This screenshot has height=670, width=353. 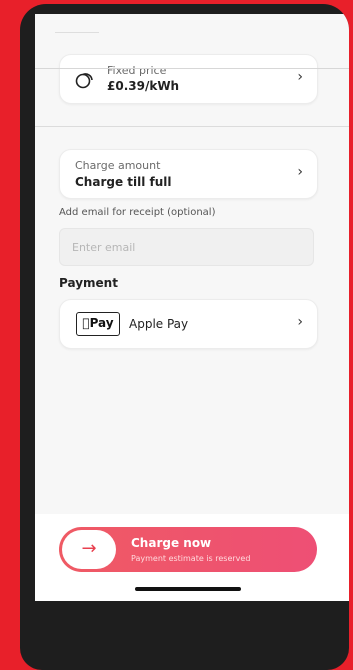 What do you see at coordinates (89, 549) in the screenshot?
I see `arrow-right-icon: →` at bounding box center [89, 549].